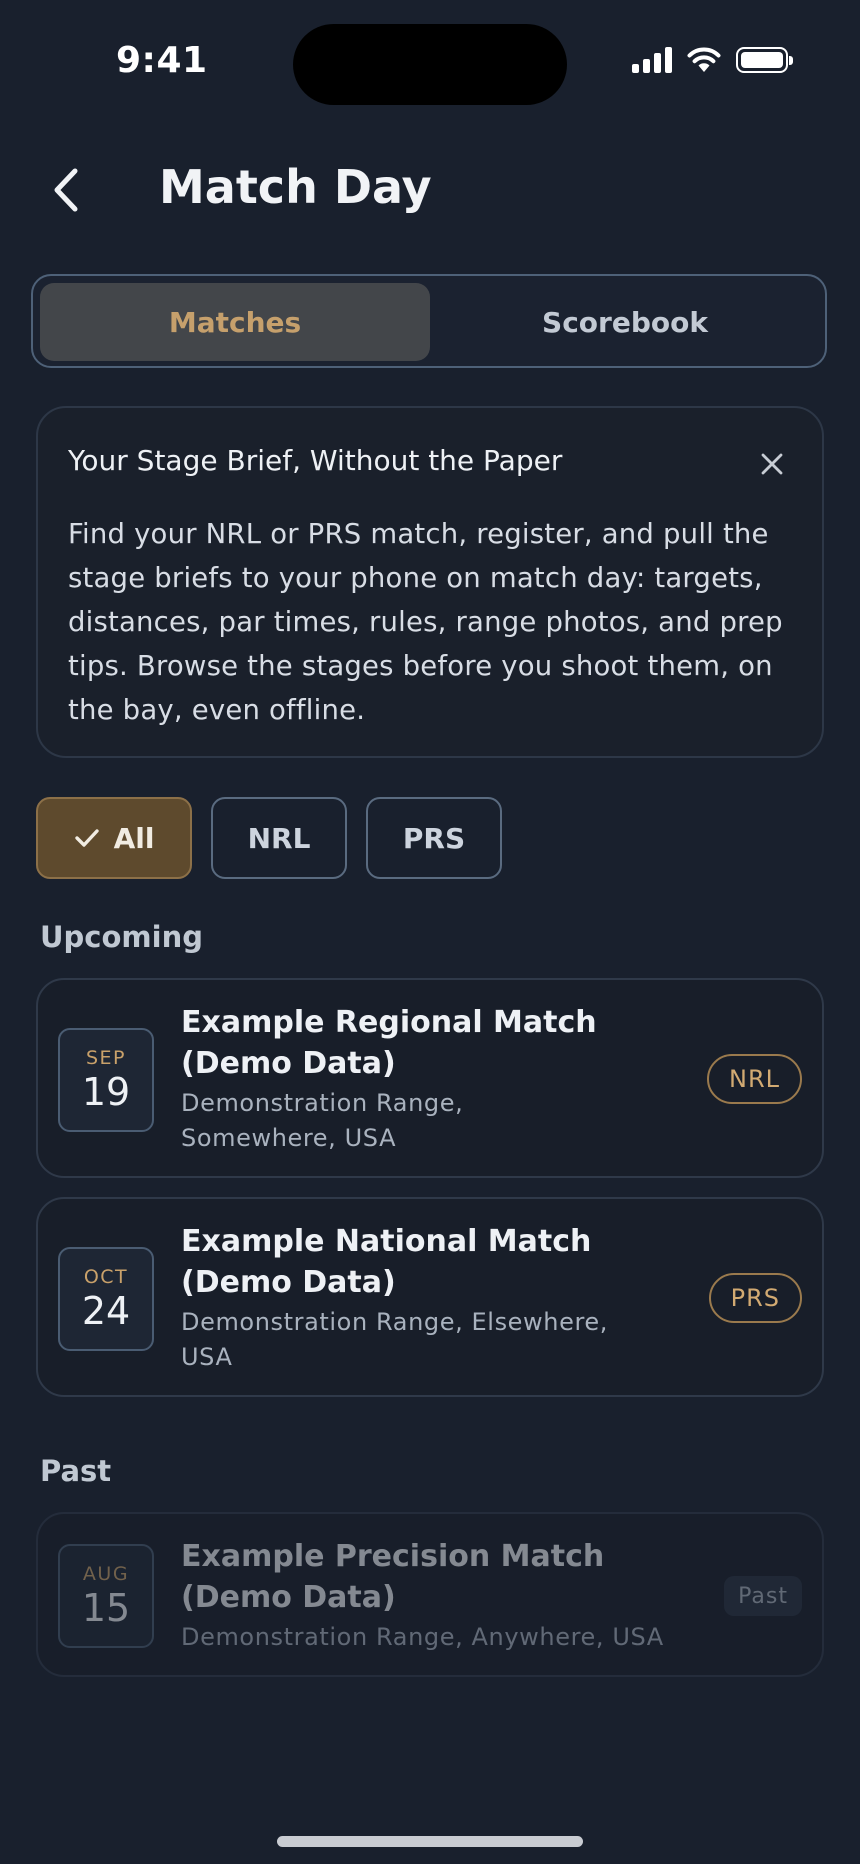 The height and width of the screenshot is (1864, 860). Describe the element at coordinates (279, 838) in the screenshot. I see `filter-chip-nrl: NRL` at that location.